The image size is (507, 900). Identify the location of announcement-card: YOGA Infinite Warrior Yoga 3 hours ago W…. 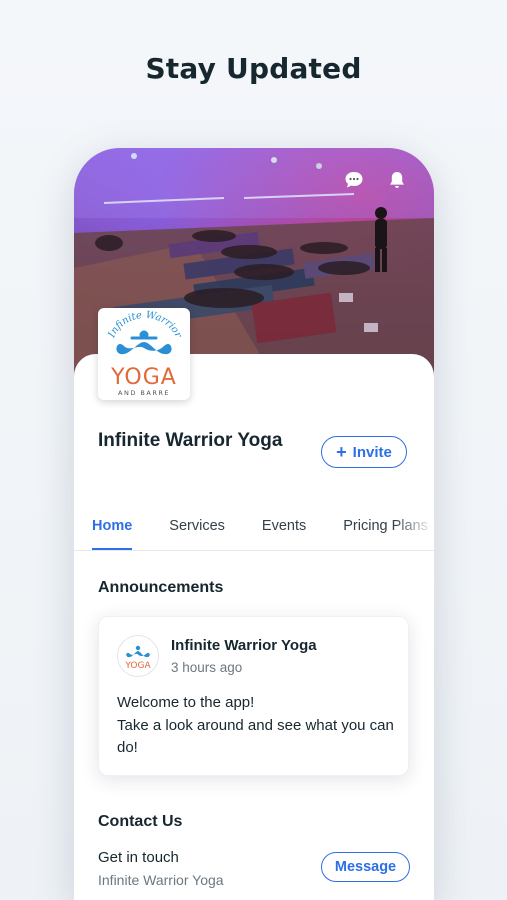
(253, 696).